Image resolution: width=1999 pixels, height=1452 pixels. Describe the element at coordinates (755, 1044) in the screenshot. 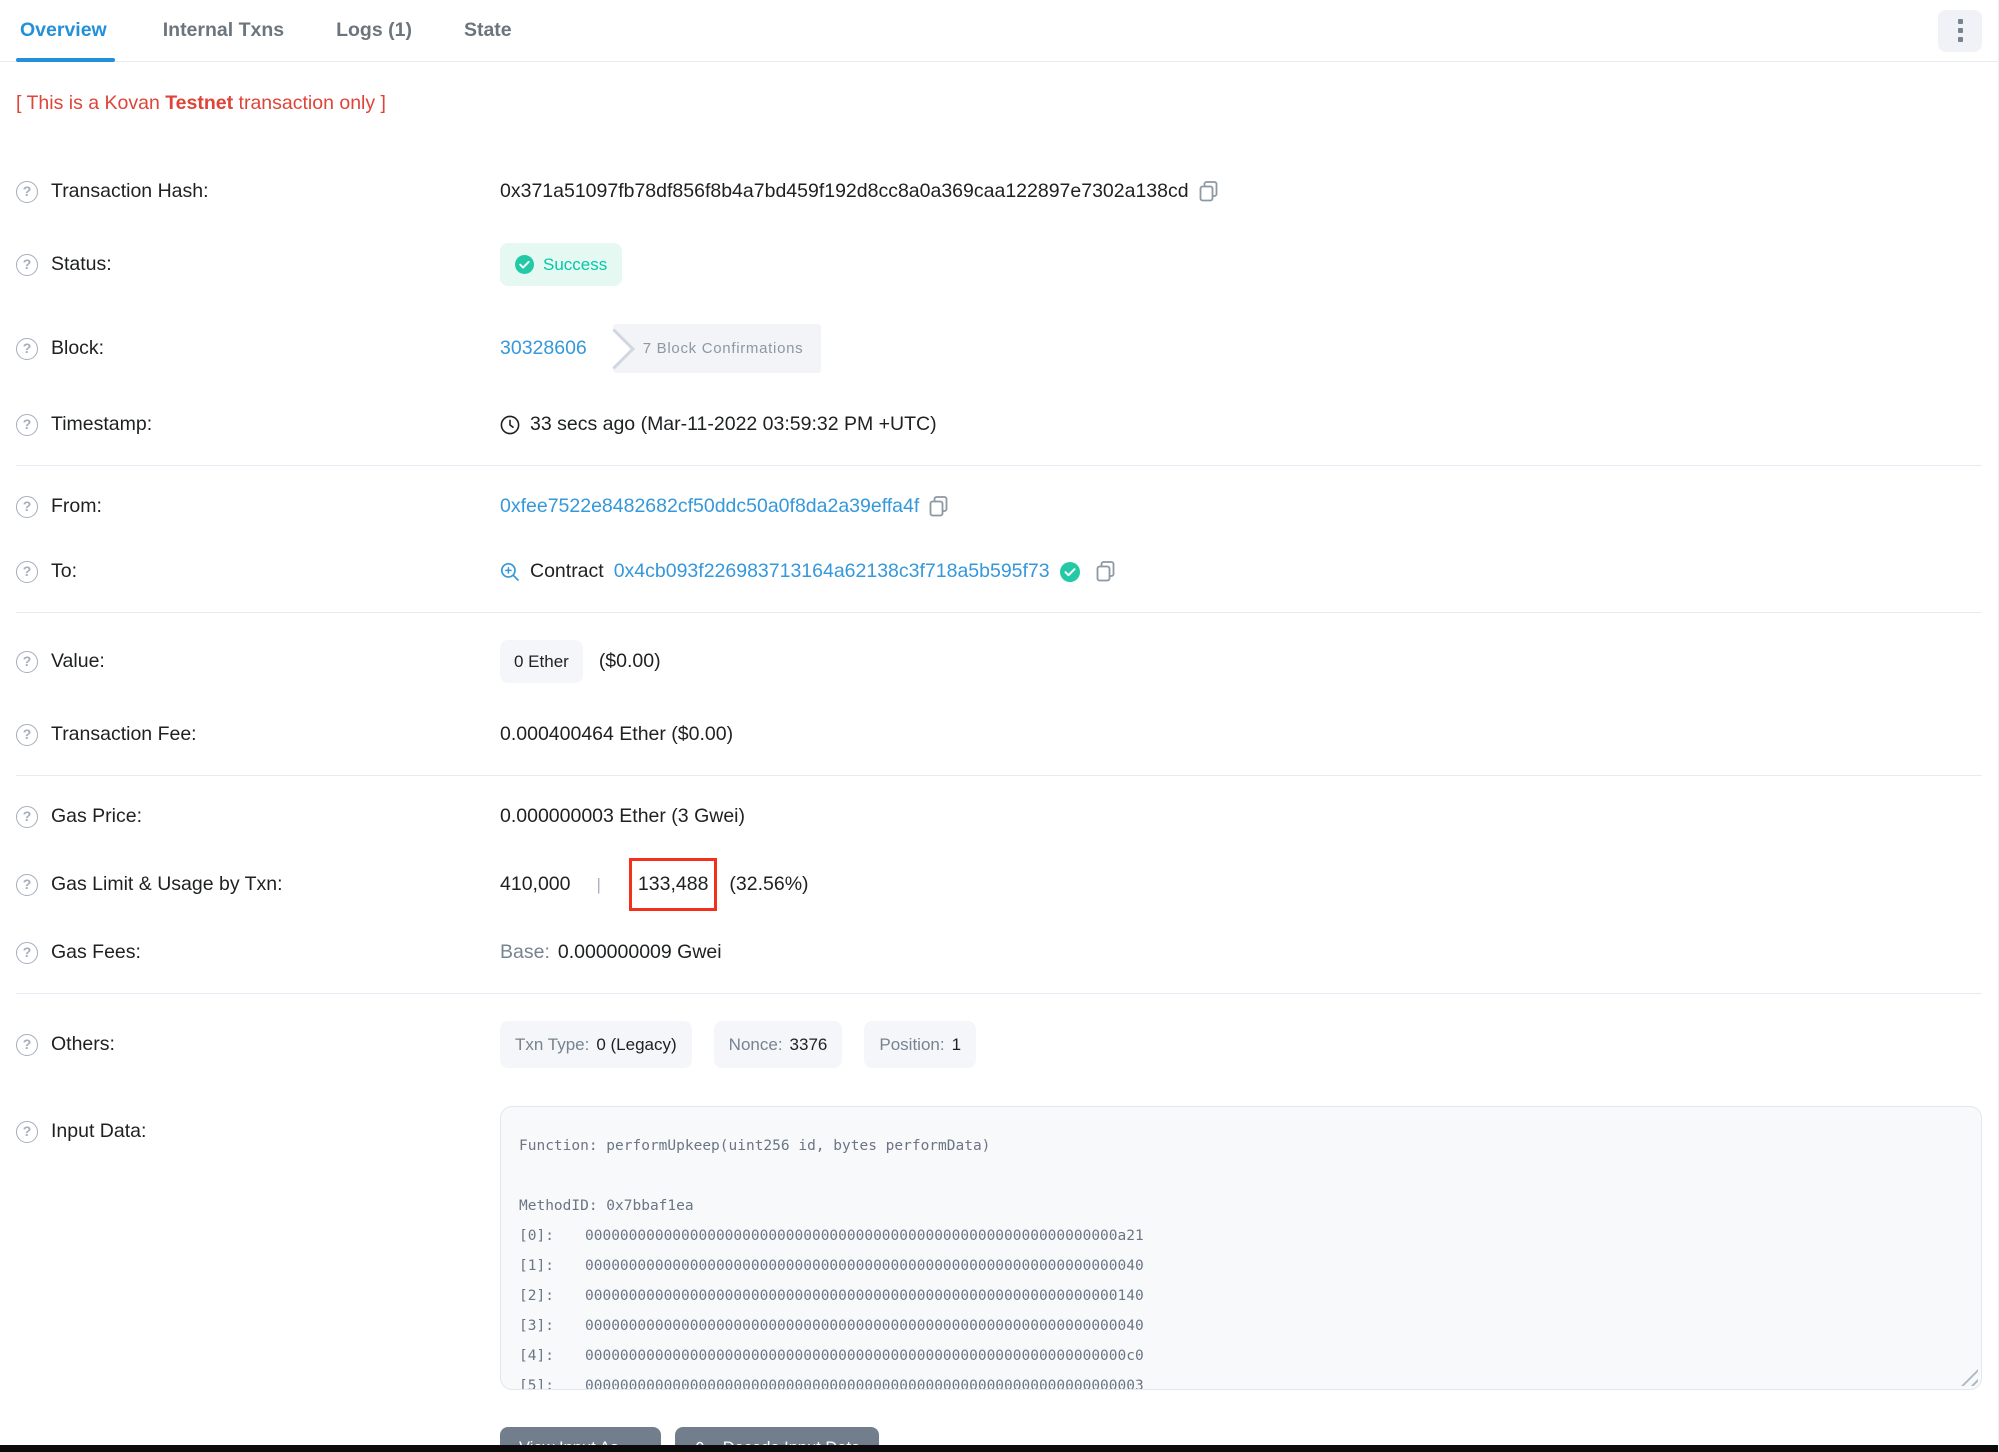

I see `badge-key: Nonce:` at that location.